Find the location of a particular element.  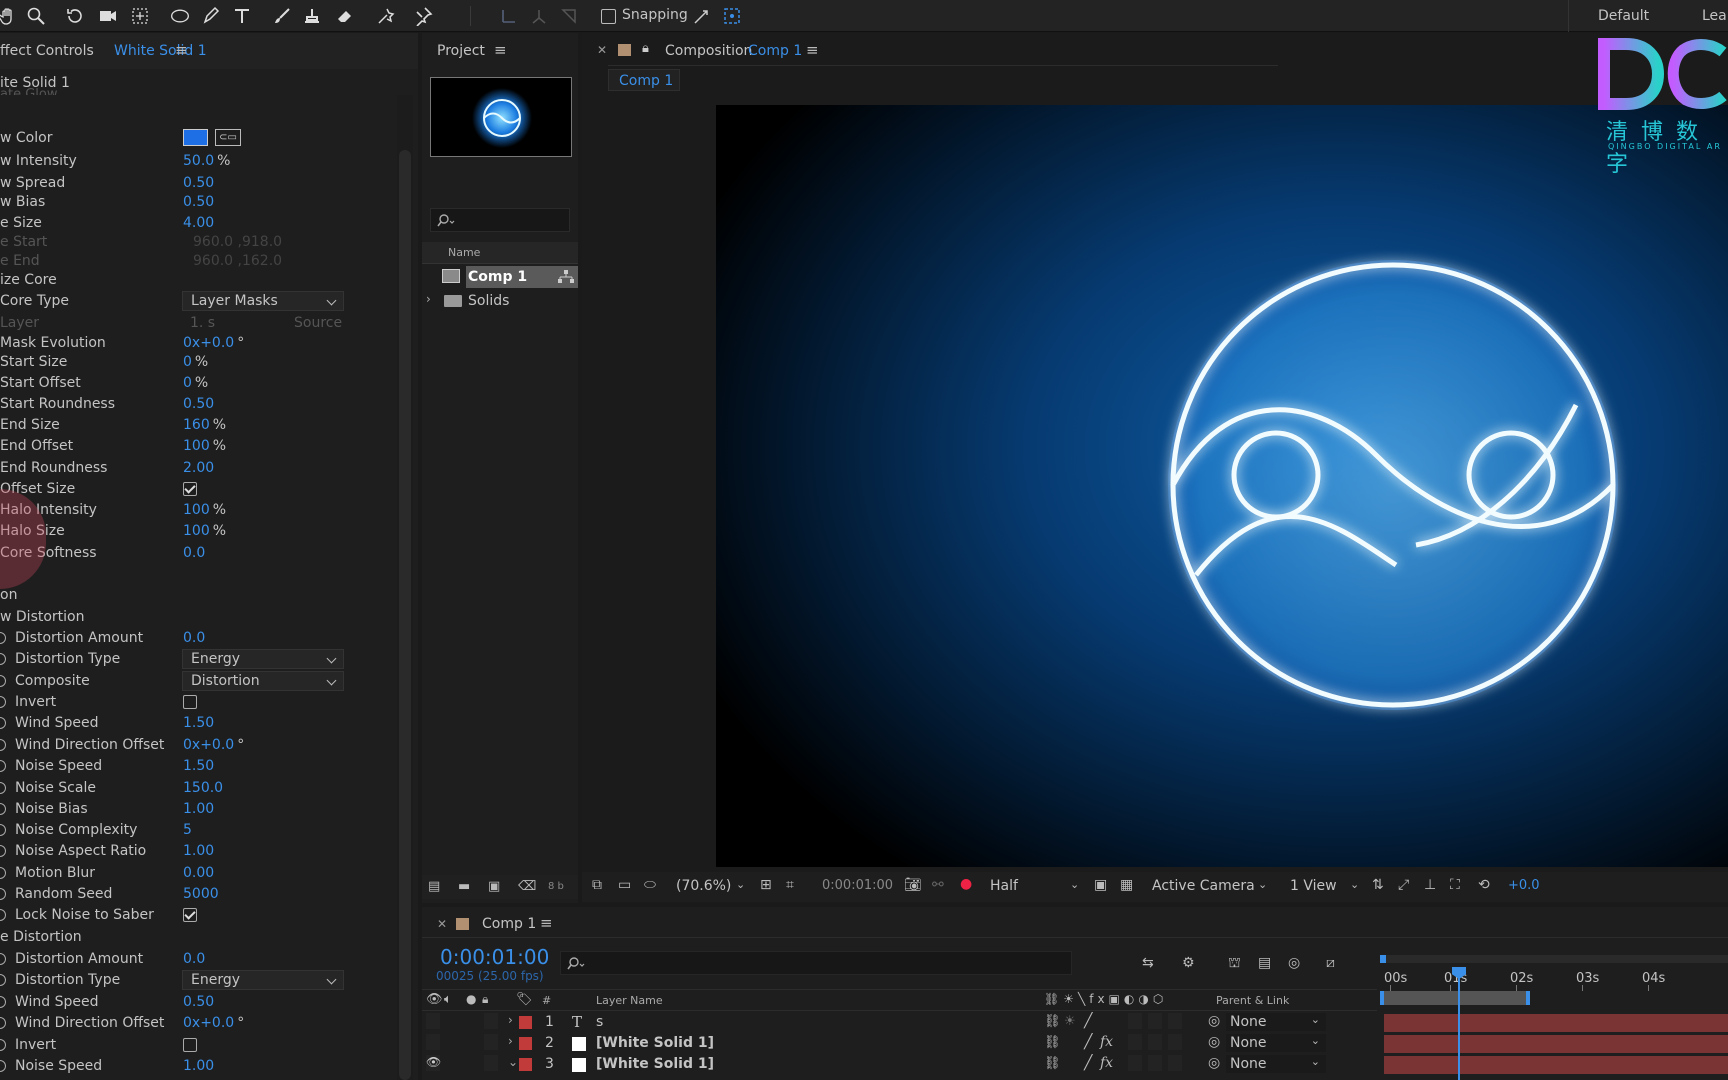

layer-lock-toggle is located at coordinates (491, 1021).